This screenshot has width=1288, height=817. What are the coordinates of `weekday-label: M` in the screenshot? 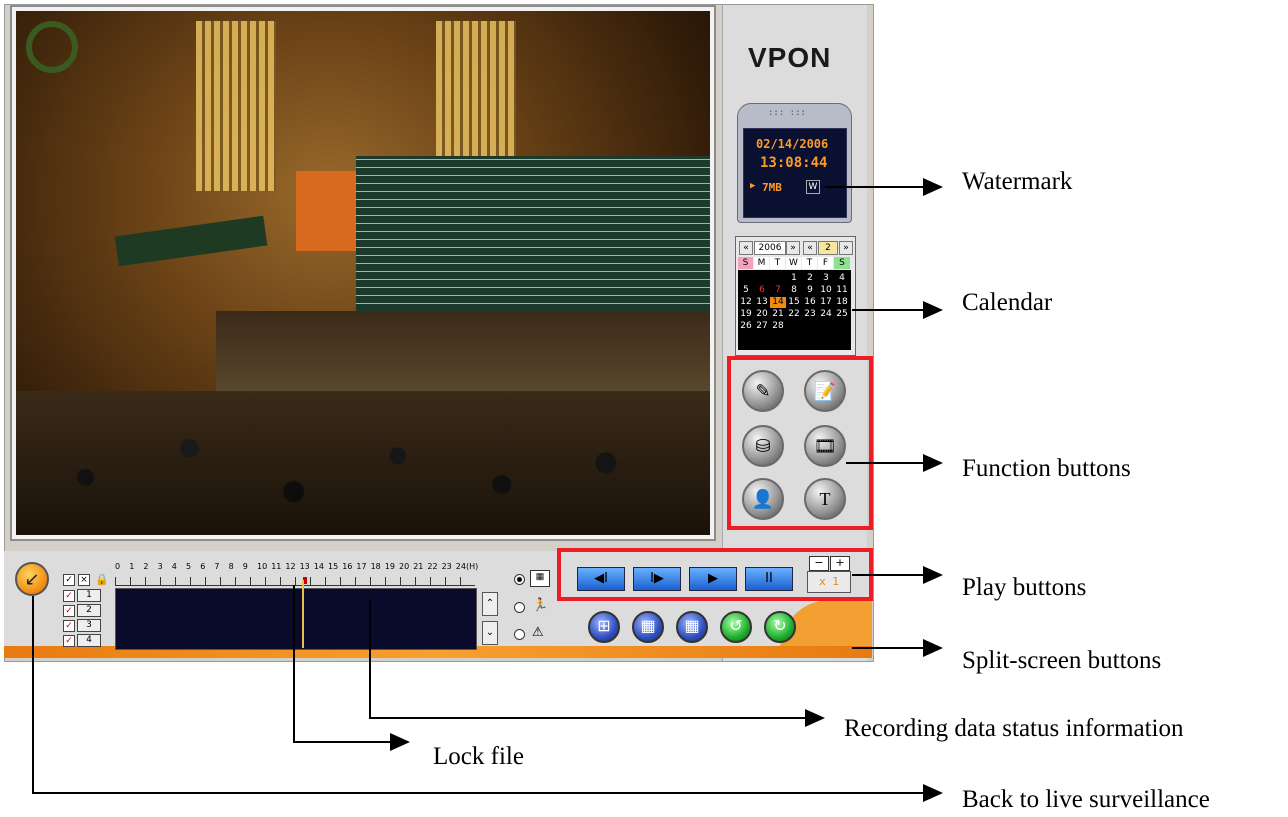 It's located at (761, 263).